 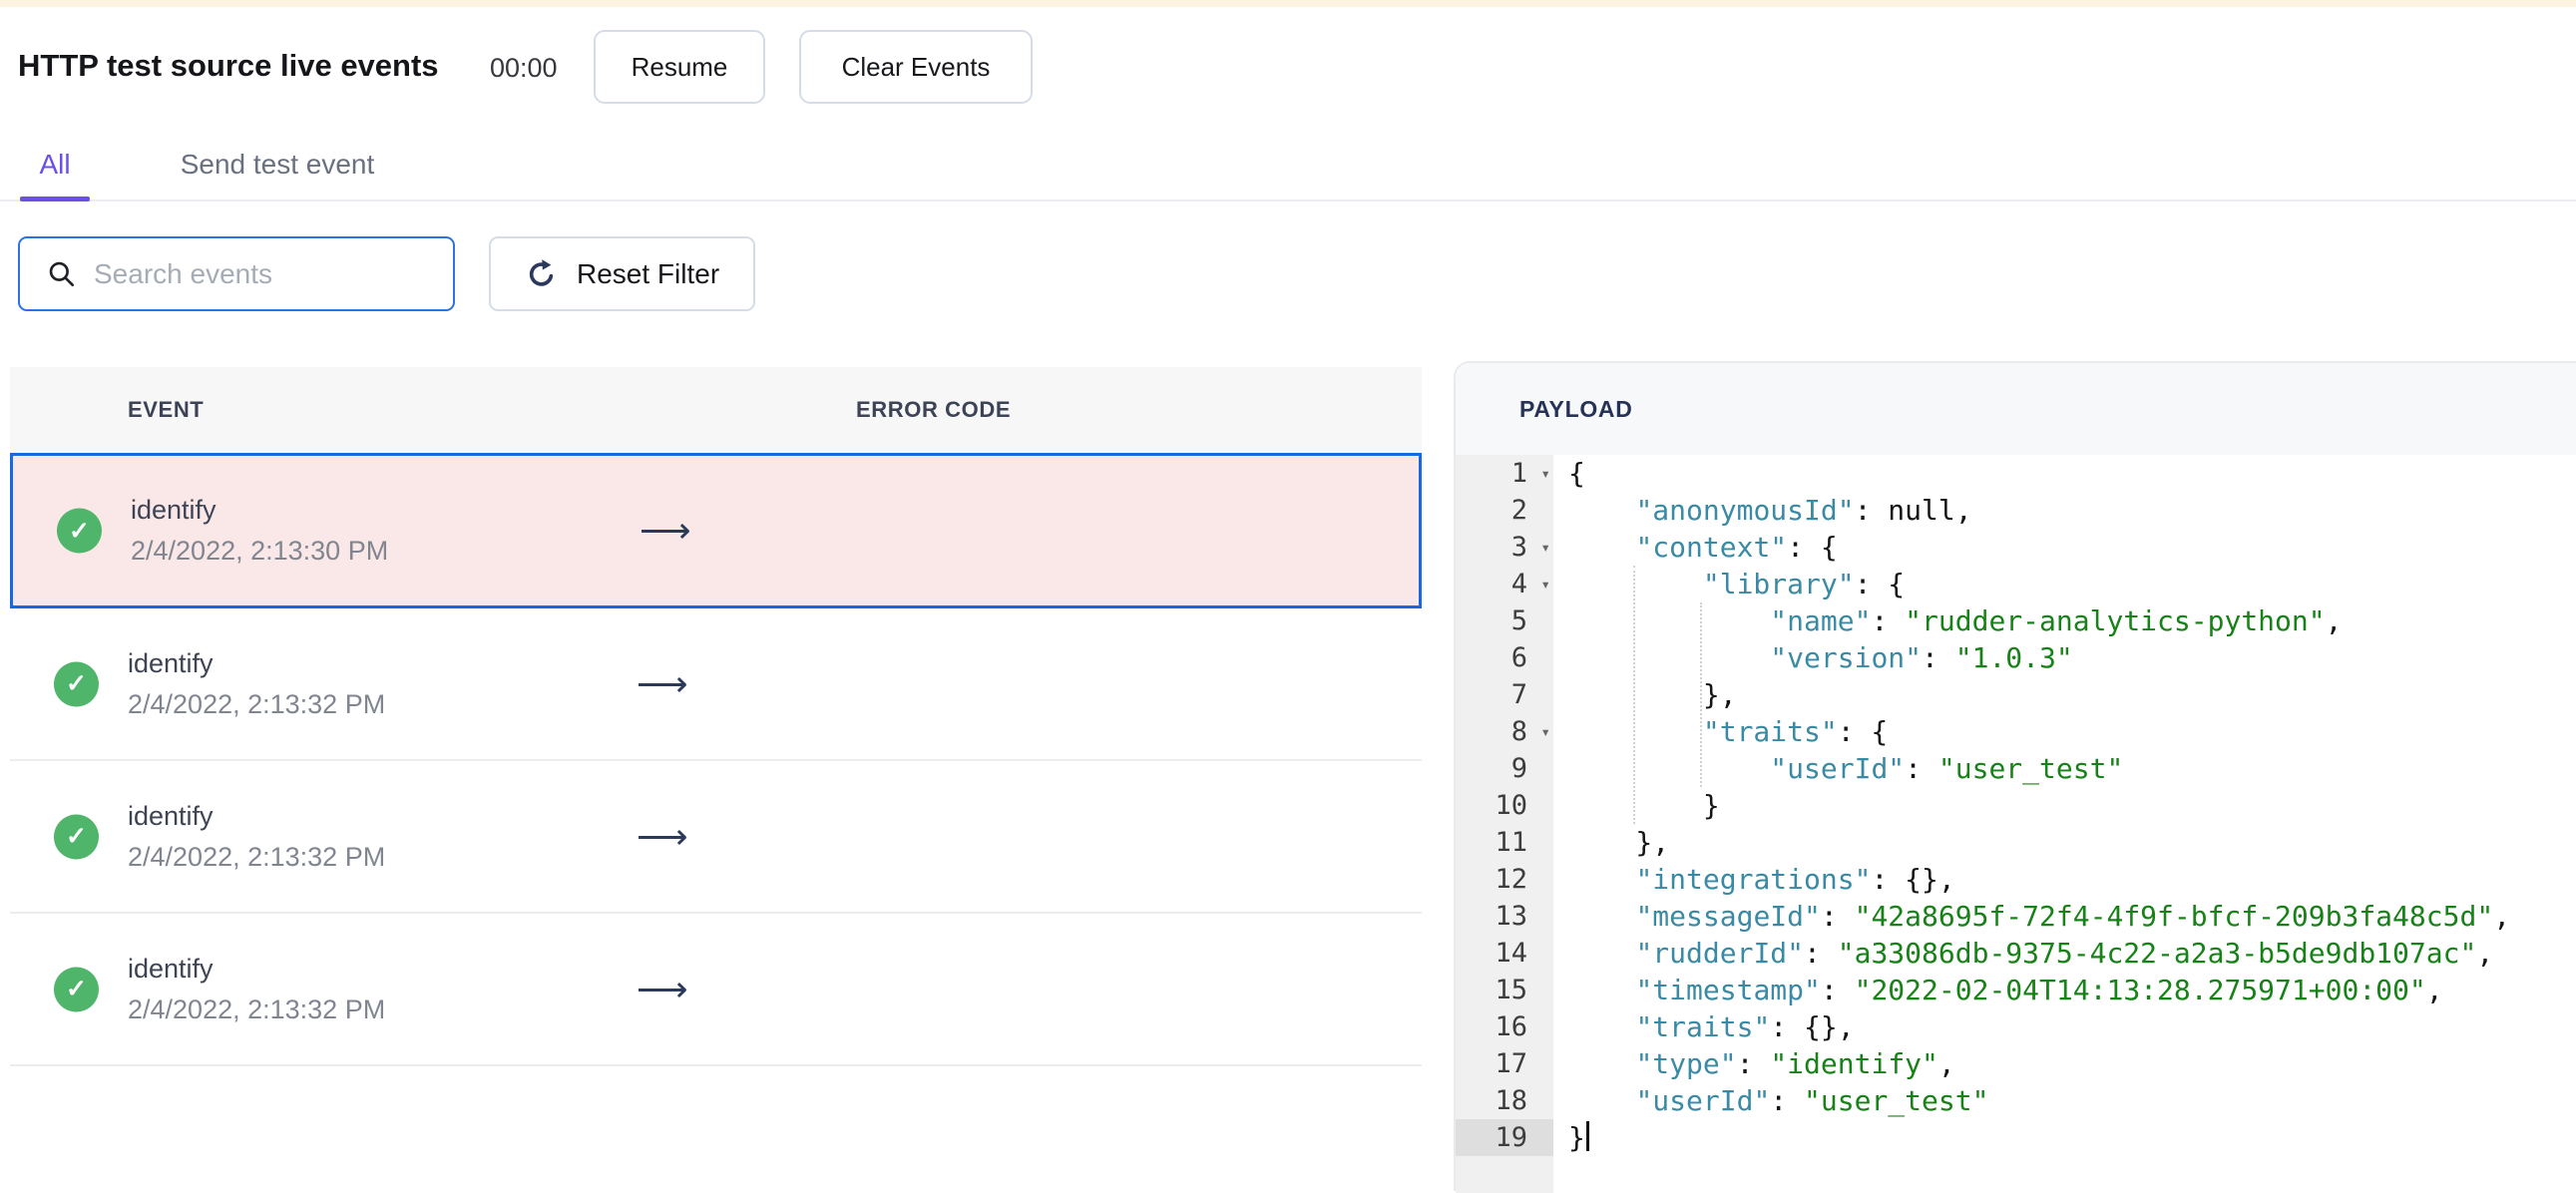 I want to click on json-key: "context", so click(x=1711, y=547).